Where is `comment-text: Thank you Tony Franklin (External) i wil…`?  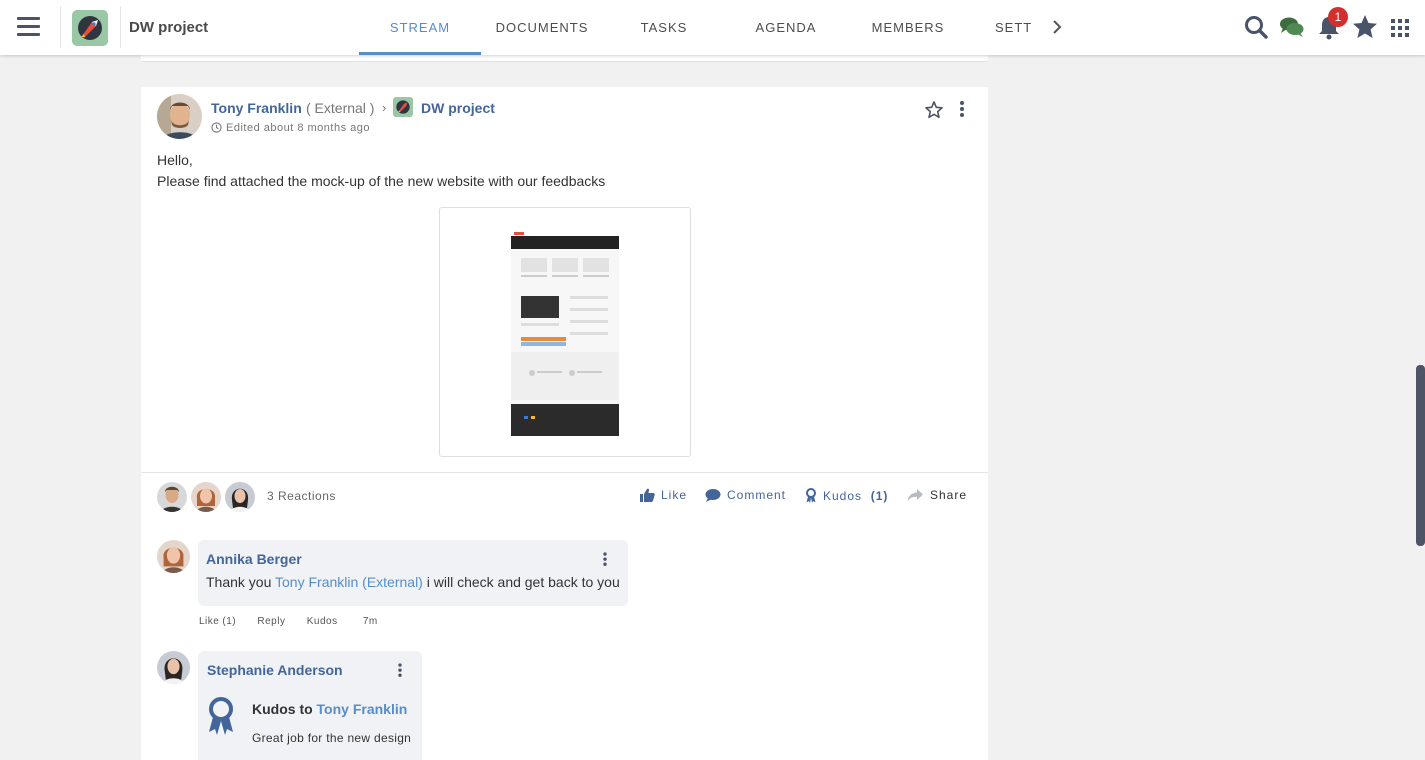 comment-text: Thank you Tony Franklin (External) i wil… is located at coordinates (413, 582).